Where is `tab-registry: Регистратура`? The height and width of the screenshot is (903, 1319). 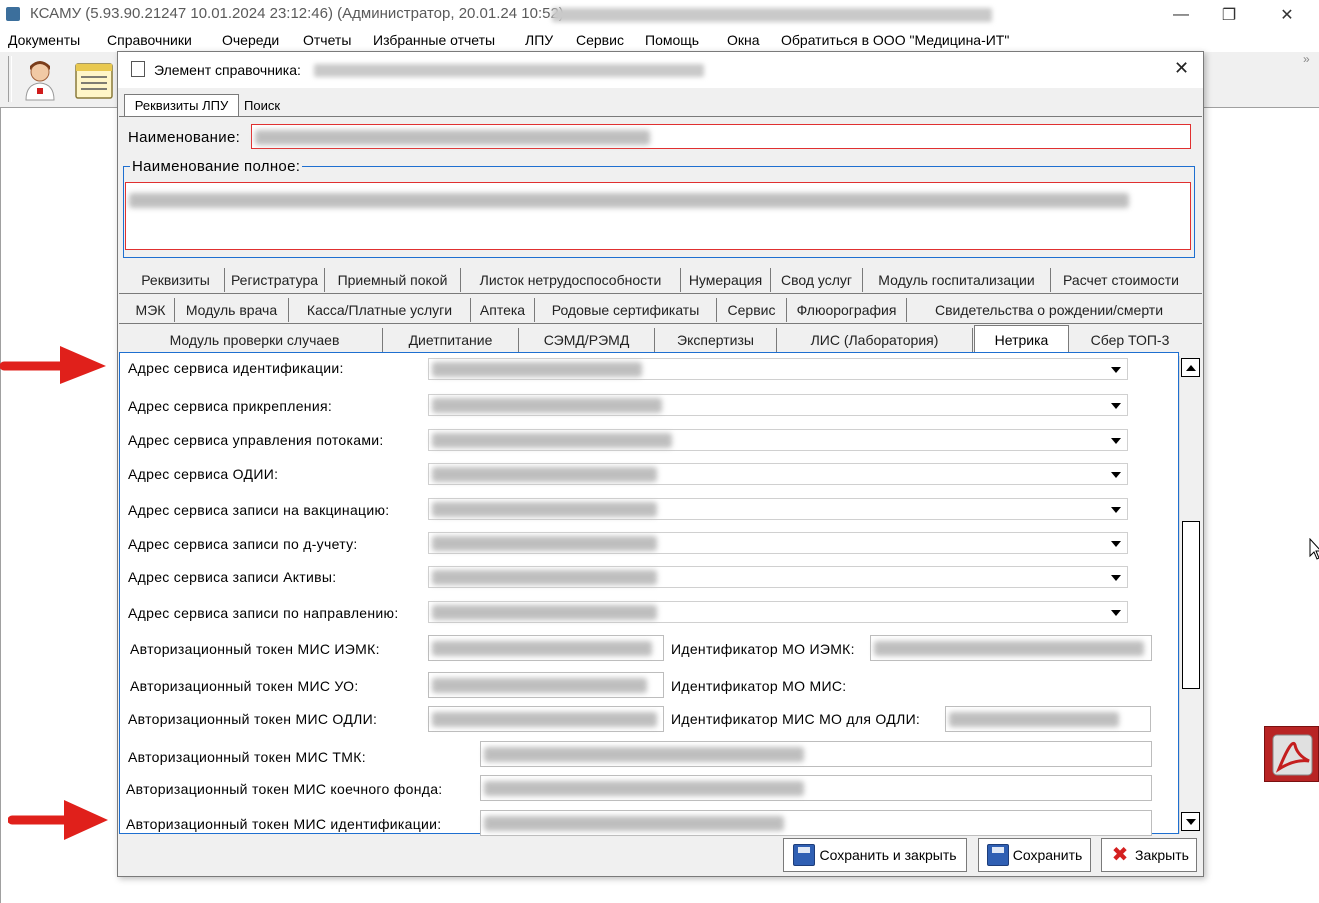
tab-registry: Регистратура is located at coordinates (275, 280).